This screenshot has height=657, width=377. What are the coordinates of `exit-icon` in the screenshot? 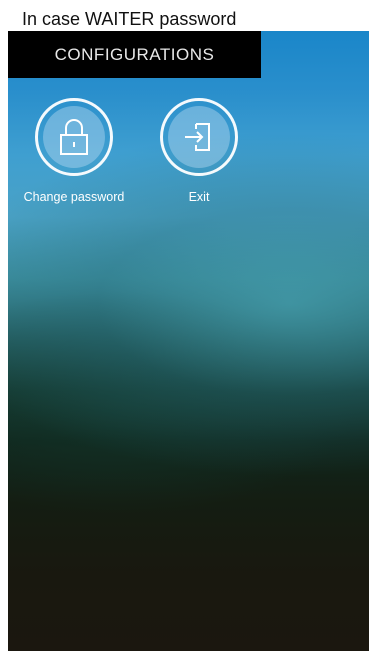 It's located at (197, 137).